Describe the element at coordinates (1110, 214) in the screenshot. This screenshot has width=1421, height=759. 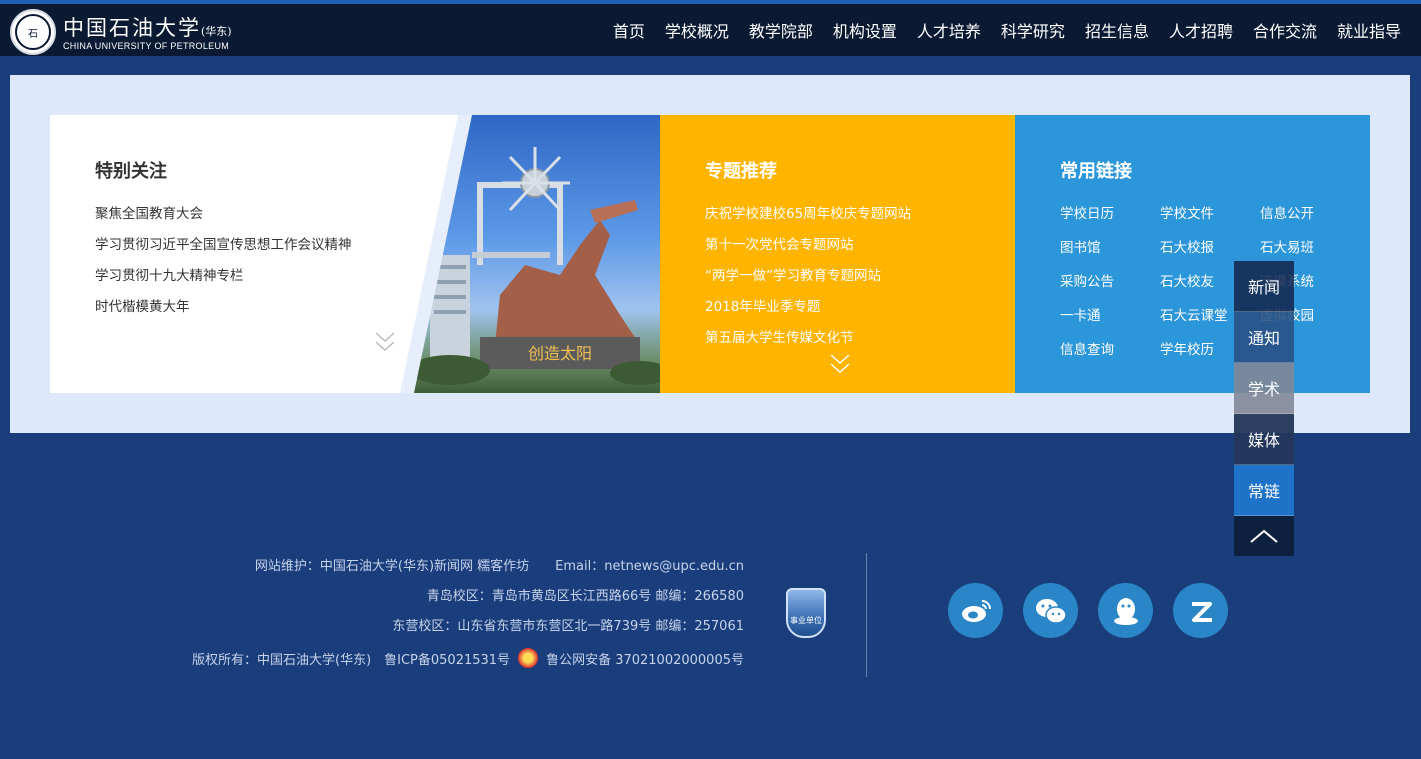
I see `link-item: 学校日历` at that location.